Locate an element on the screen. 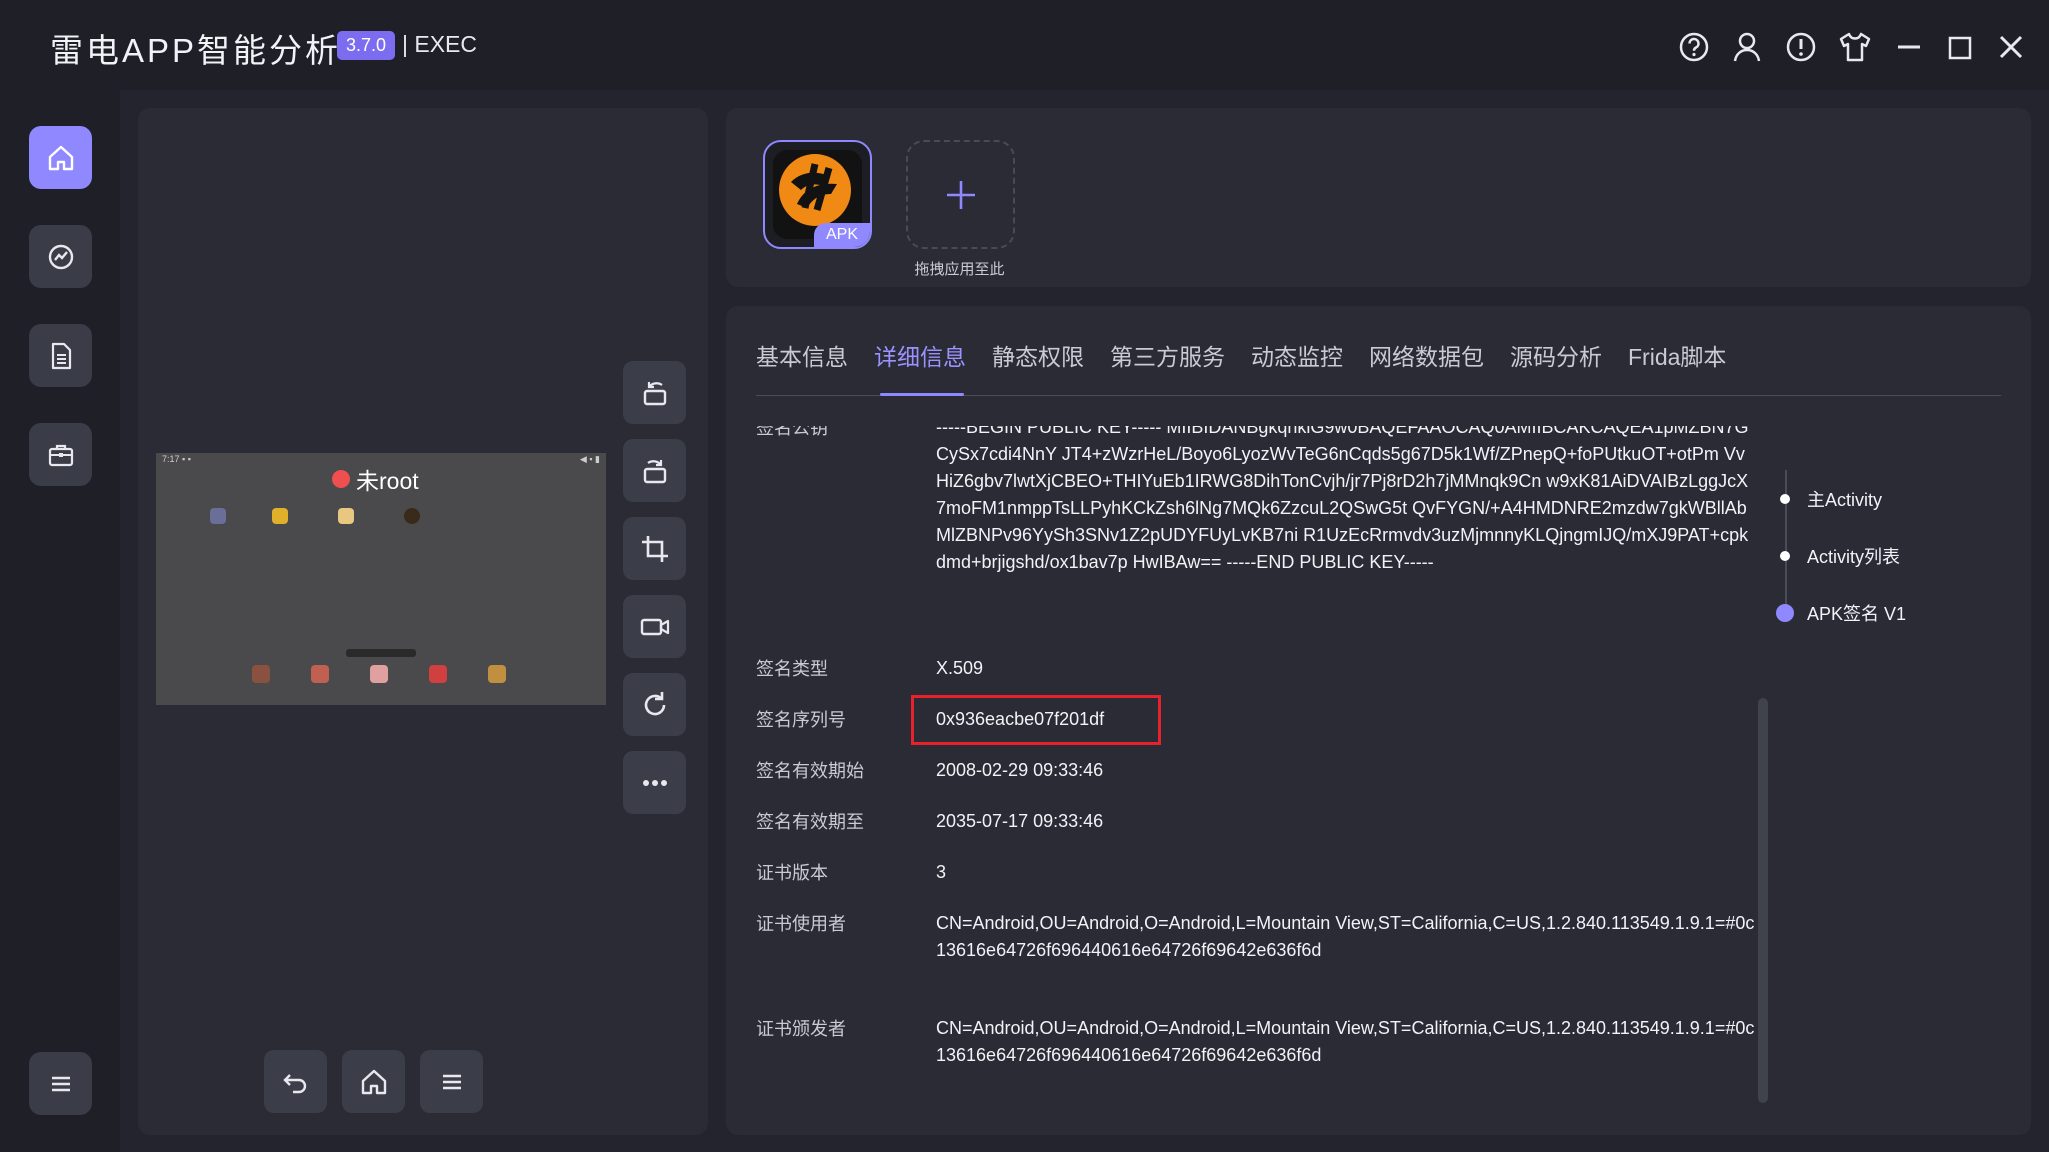 The width and height of the screenshot is (2049, 1152). plus-icon is located at coordinates (961, 195).